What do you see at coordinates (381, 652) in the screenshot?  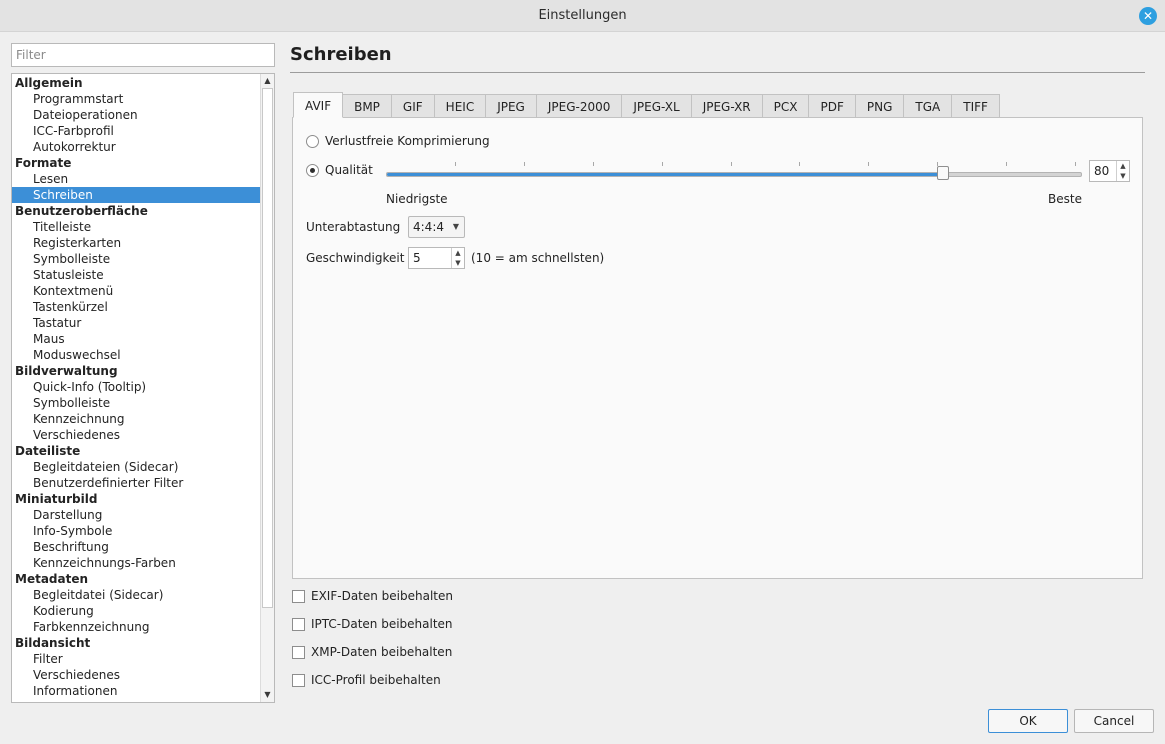 I see `metadata-checkbox-label: XMP-Daten beibehalten` at bounding box center [381, 652].